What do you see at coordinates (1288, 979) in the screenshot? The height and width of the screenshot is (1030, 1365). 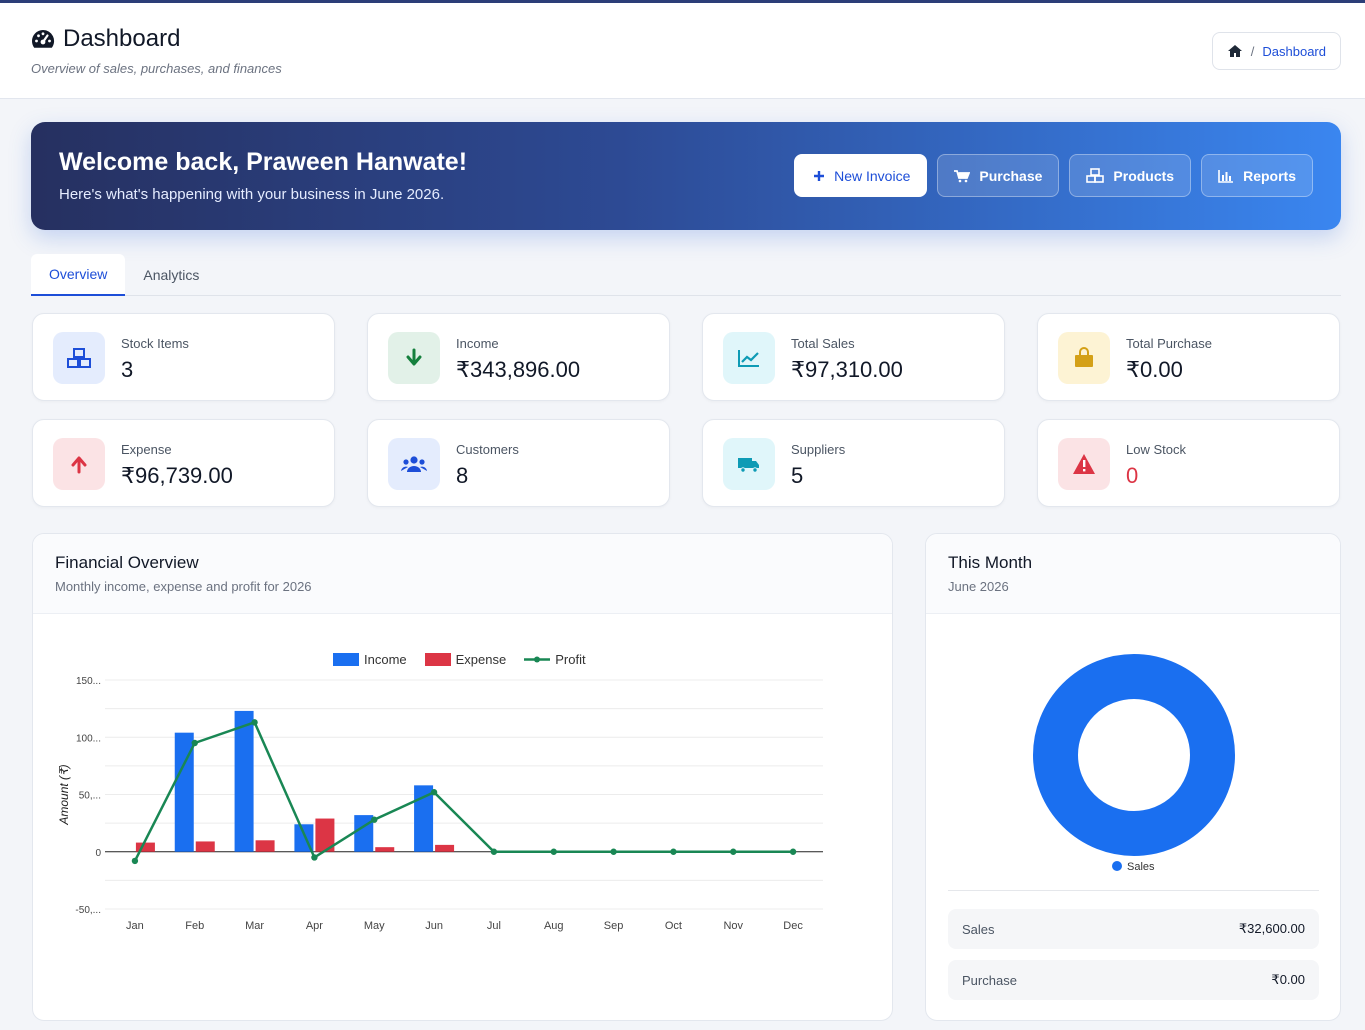 I see `row-value: ₹0.00` at bounding box center [1288, 979].